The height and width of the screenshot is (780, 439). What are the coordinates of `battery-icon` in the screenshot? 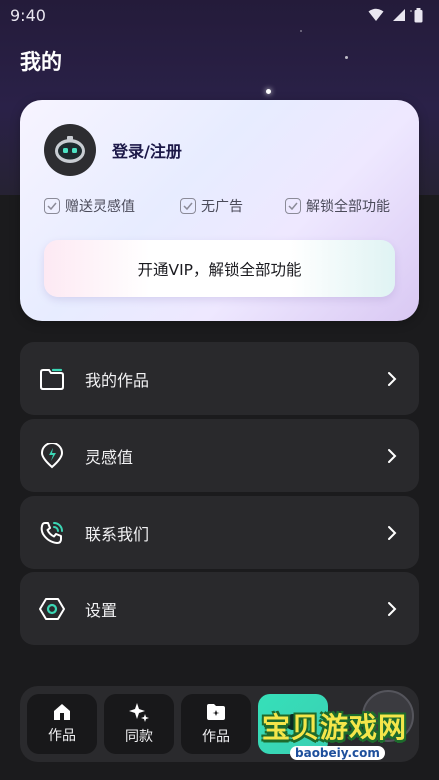 It's located at (418, 14).